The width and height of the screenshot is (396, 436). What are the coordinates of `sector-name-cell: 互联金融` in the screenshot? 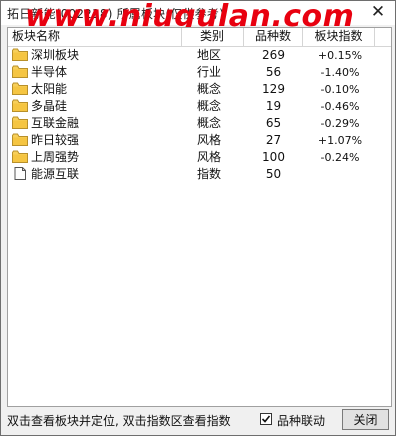 It's located at (97, 123).